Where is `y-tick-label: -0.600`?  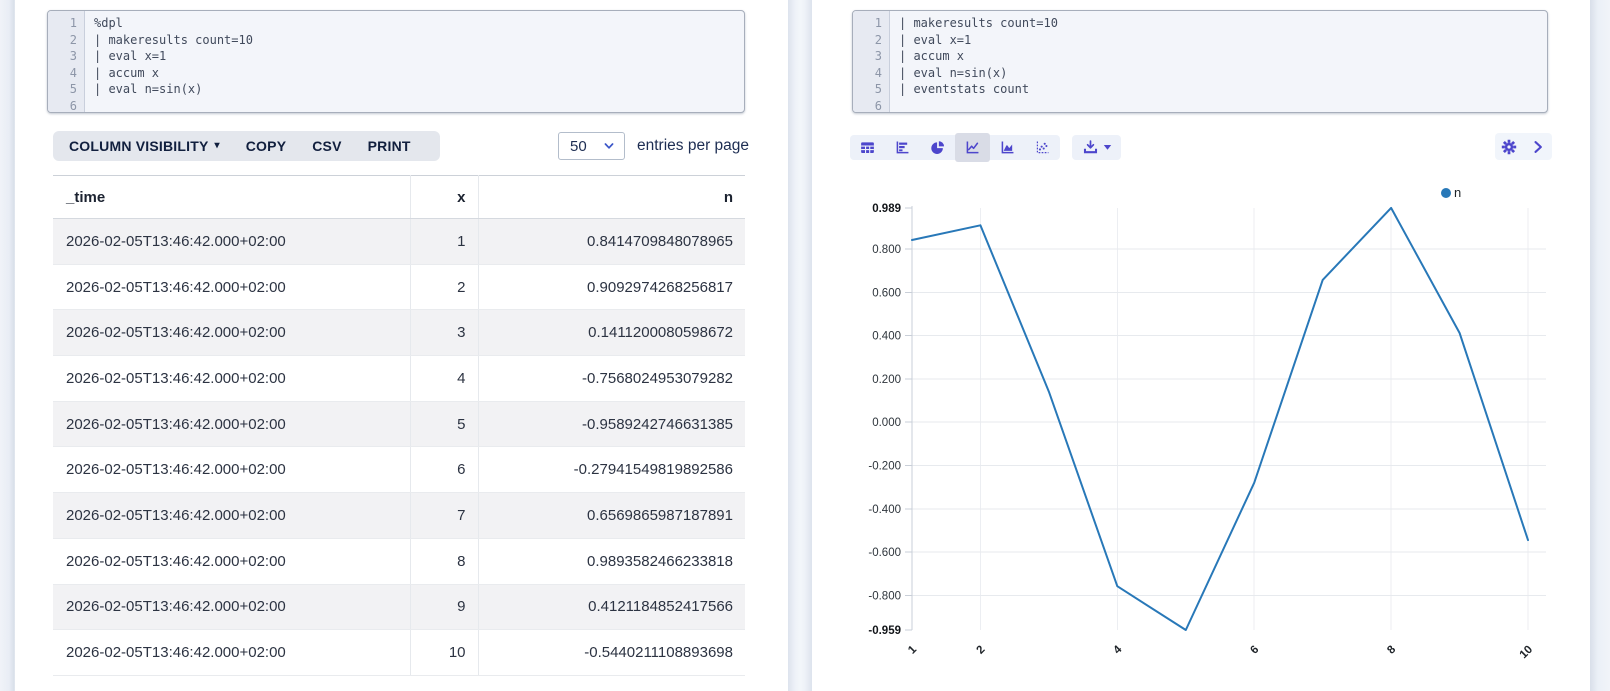
y-tick-label: -0.600 is located at coordinates (884, 553).